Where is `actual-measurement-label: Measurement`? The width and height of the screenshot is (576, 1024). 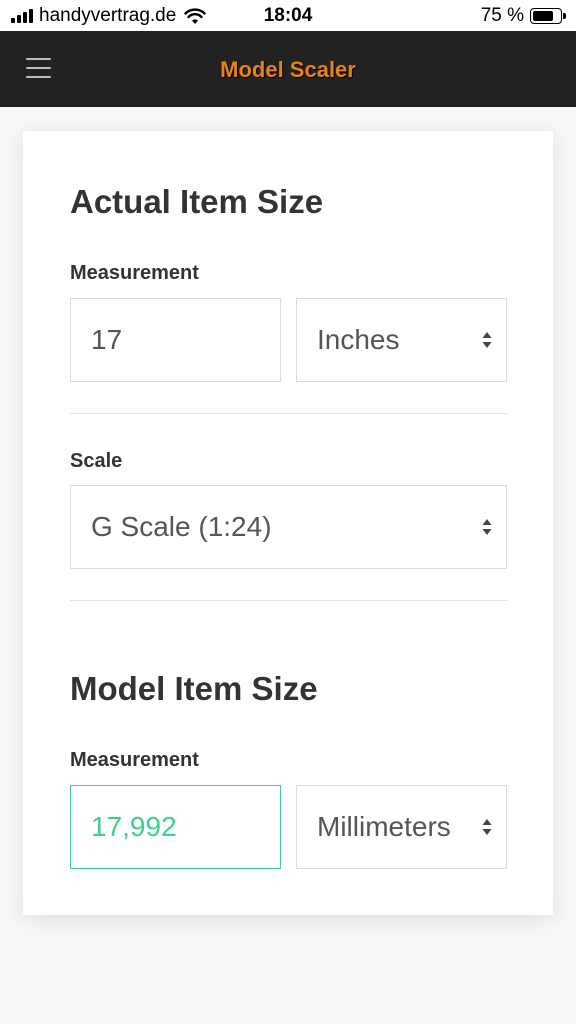 actual-measurement-label: Measurement is located at coordinates (134, 273).